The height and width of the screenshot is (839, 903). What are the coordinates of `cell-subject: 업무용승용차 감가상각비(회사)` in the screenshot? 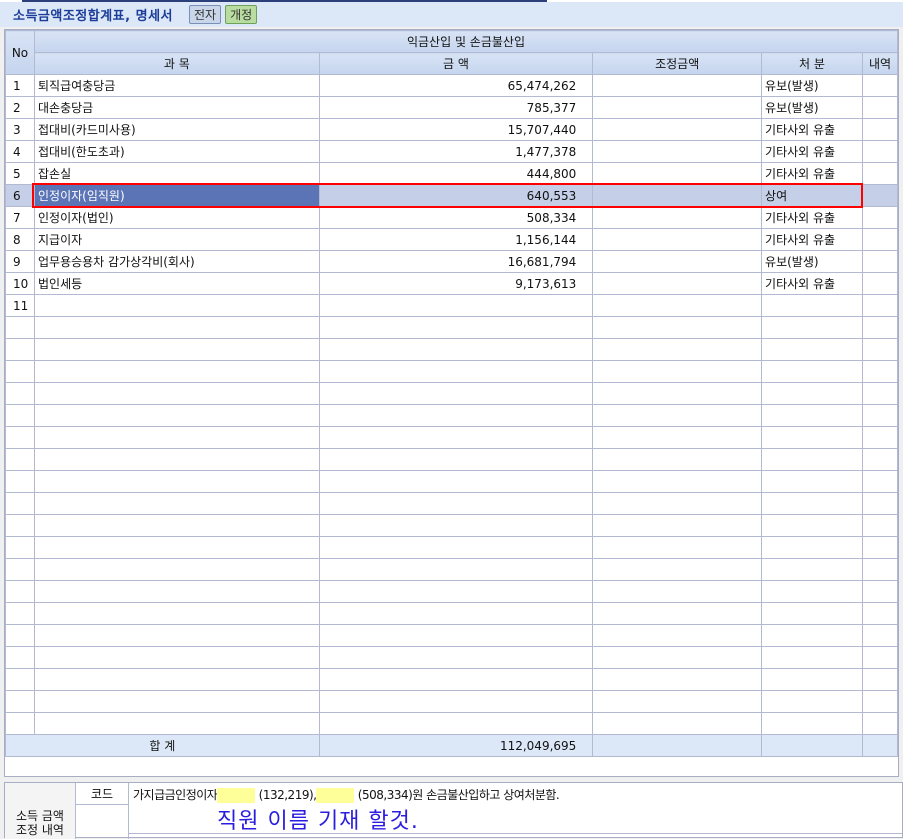 It's located at (176, 261).